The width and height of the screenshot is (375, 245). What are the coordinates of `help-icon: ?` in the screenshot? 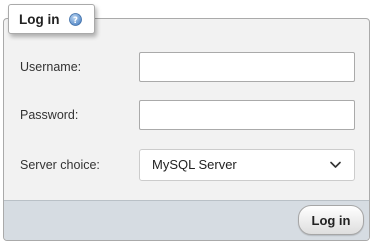 It's located at (75, 19).